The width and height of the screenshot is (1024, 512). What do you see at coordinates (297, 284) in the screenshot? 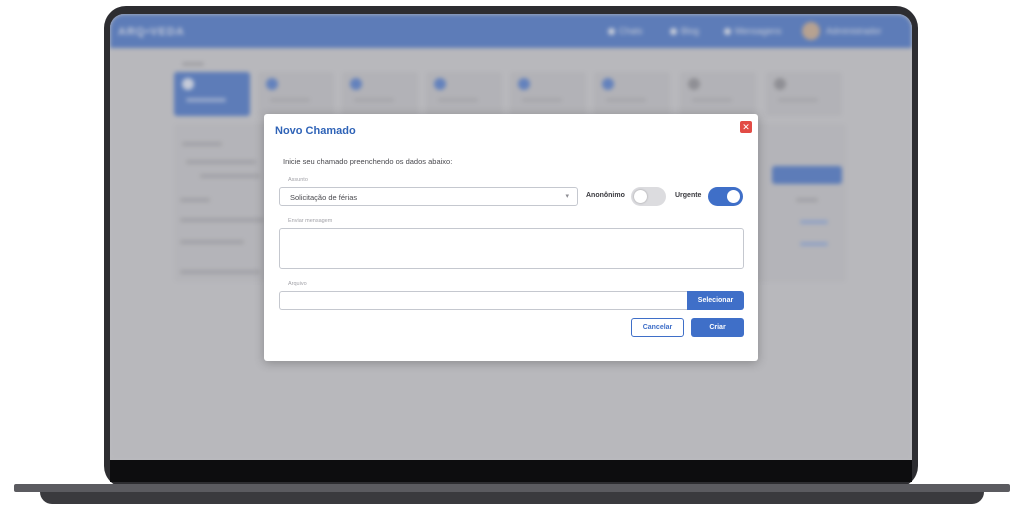
I see `files-label: Arquivo` at bounding box center [297, 284].